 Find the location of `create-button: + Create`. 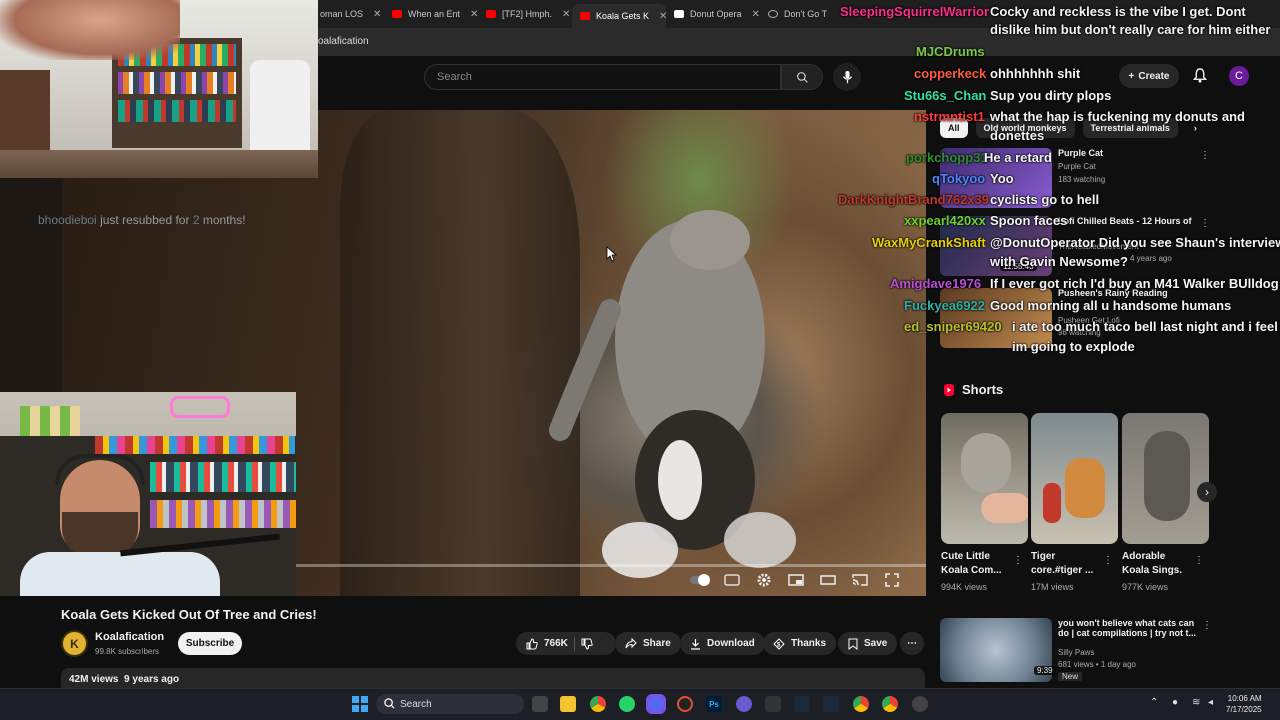

create-button: + Create is located at coordinates (1149, 76).